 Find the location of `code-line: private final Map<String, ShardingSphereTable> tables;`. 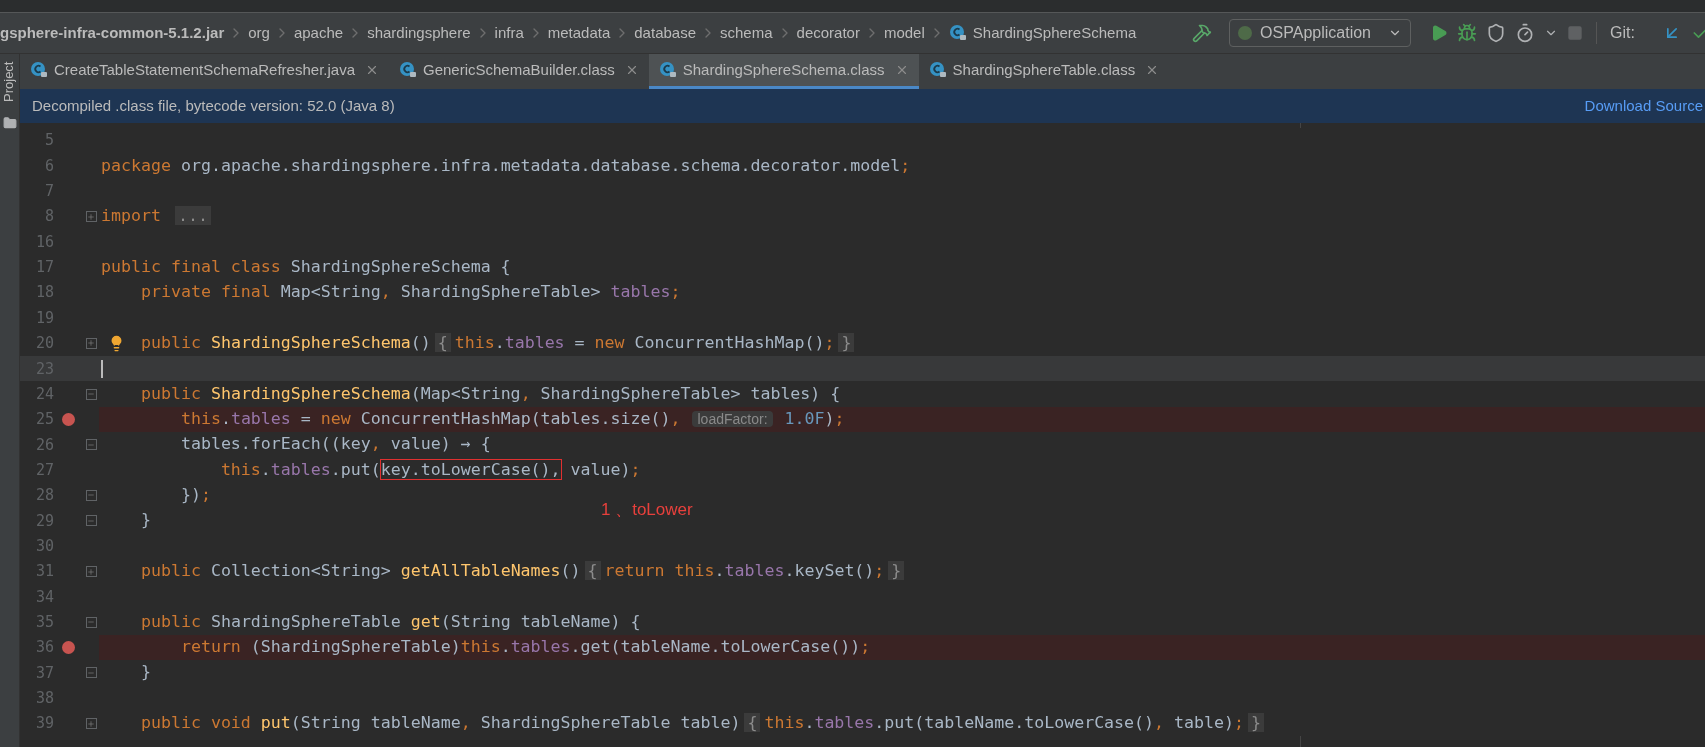

code-line: private final Map<String, ShardingSphereTable> tables; is located at coordinates (410, 292).